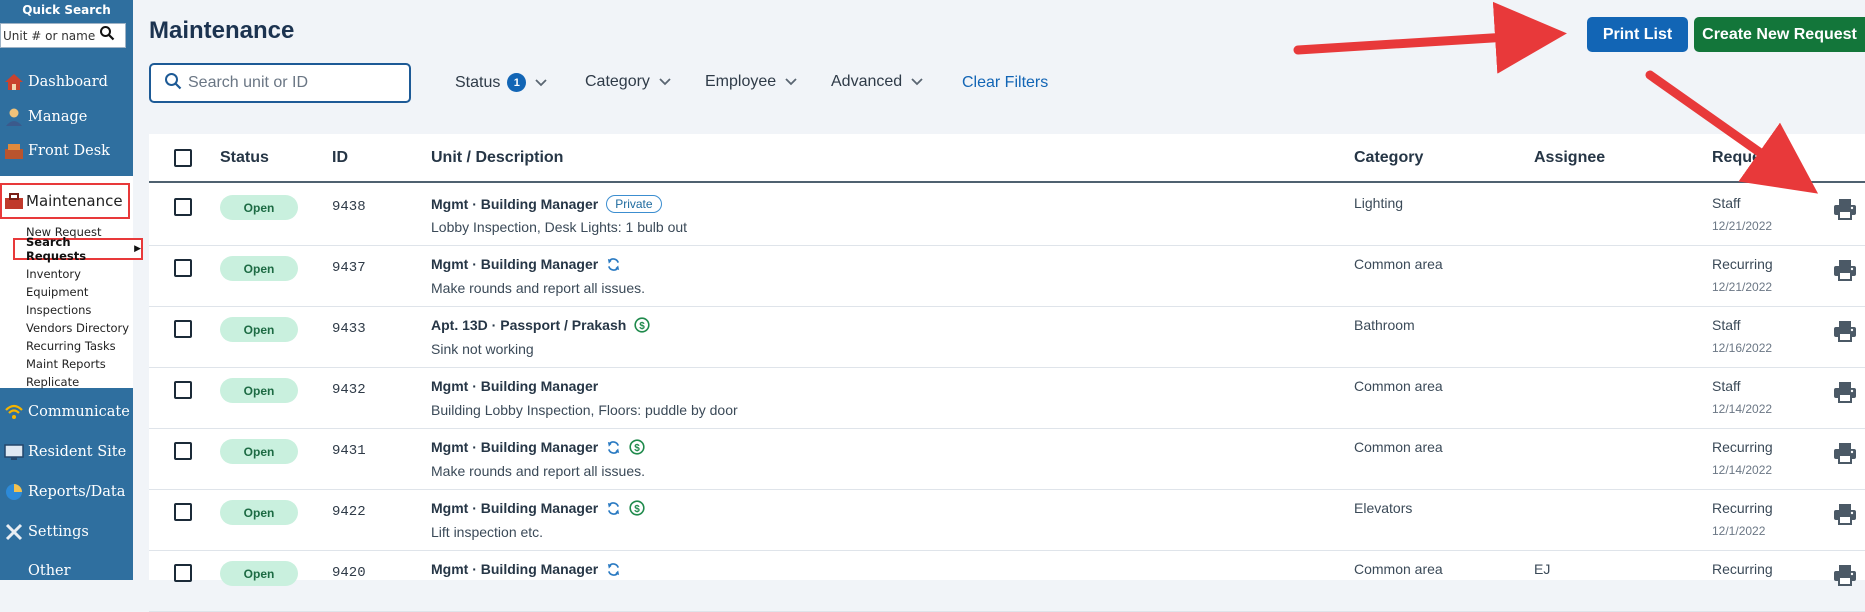  I want to click on sub-recurring-tasks: Recurring Tasks, so click(71, 346).